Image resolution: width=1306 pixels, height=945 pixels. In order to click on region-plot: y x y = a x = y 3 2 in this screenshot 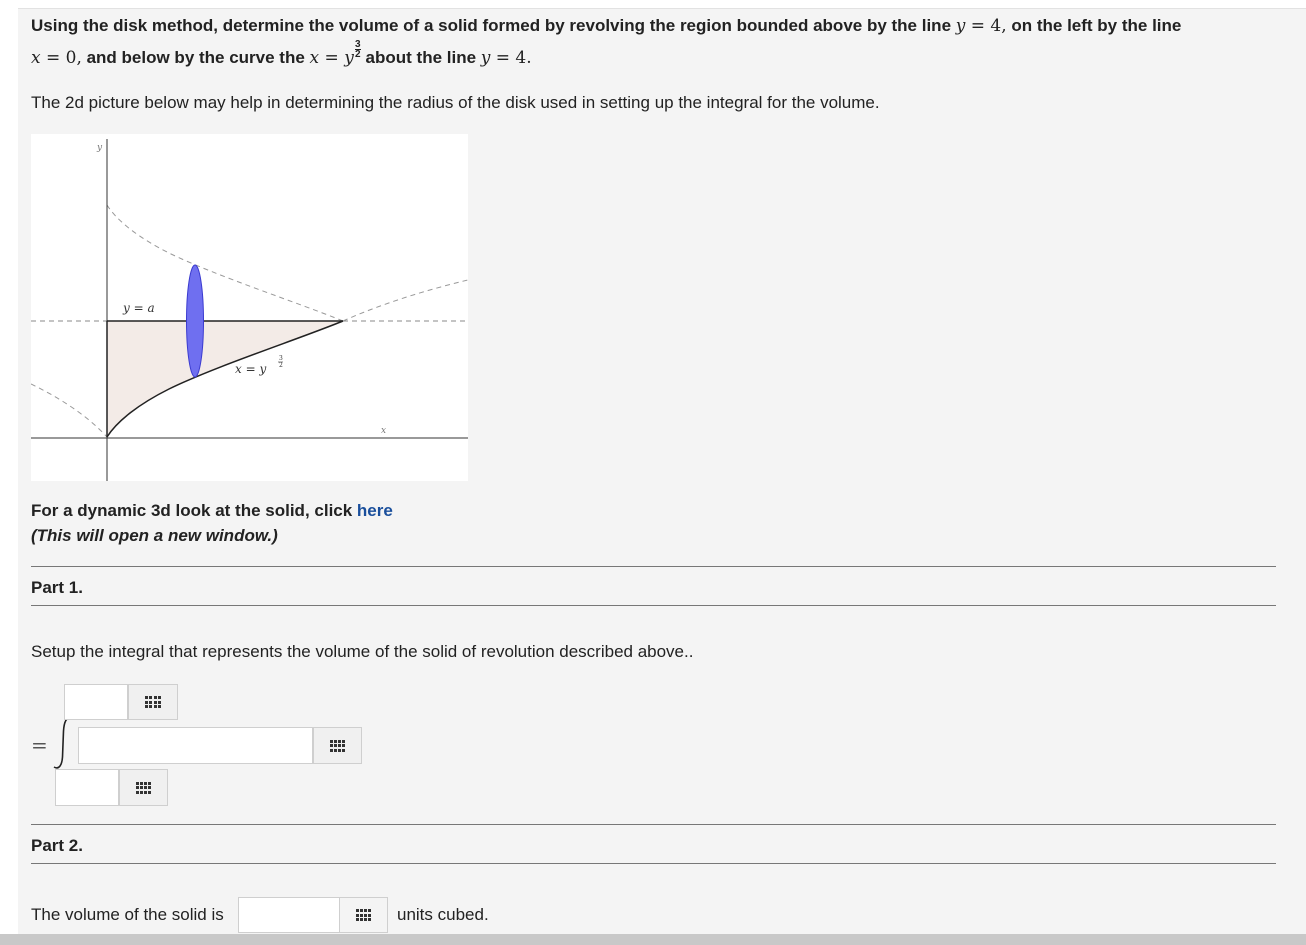, I will do `click(249, 310)`.